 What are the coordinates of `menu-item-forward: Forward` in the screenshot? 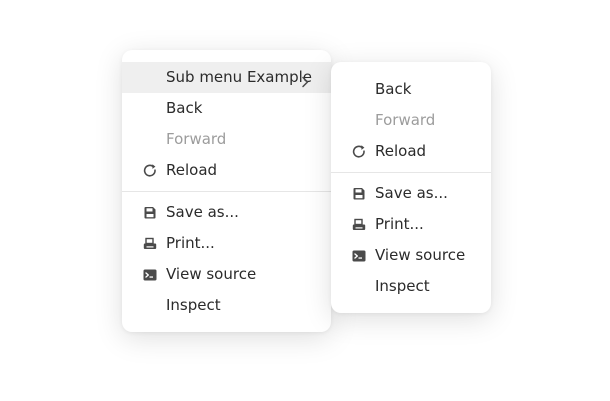 It's located at (226, 139).